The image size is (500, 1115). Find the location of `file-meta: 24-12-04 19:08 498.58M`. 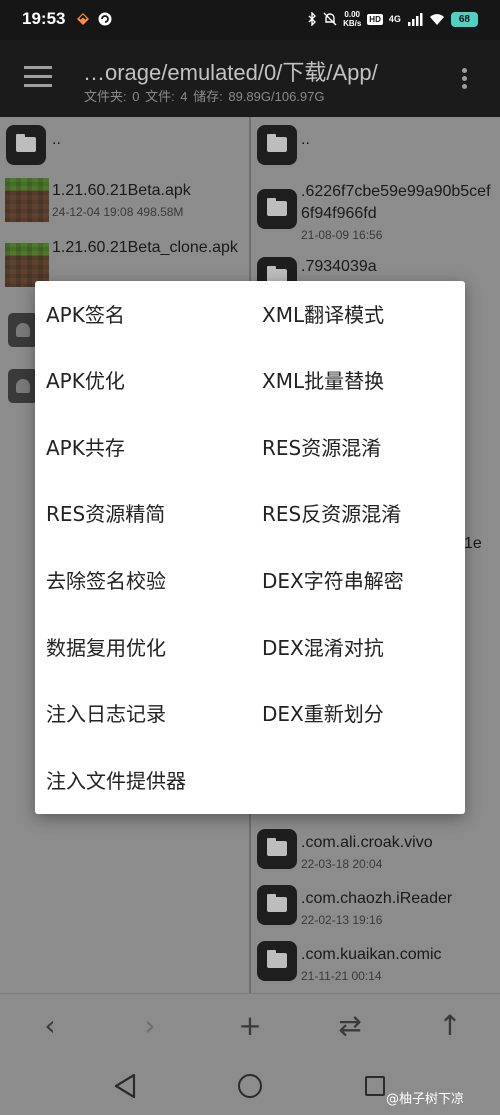

file-meta: 24-12-04 19:08 498.58M is located at coordinates (118, 212).